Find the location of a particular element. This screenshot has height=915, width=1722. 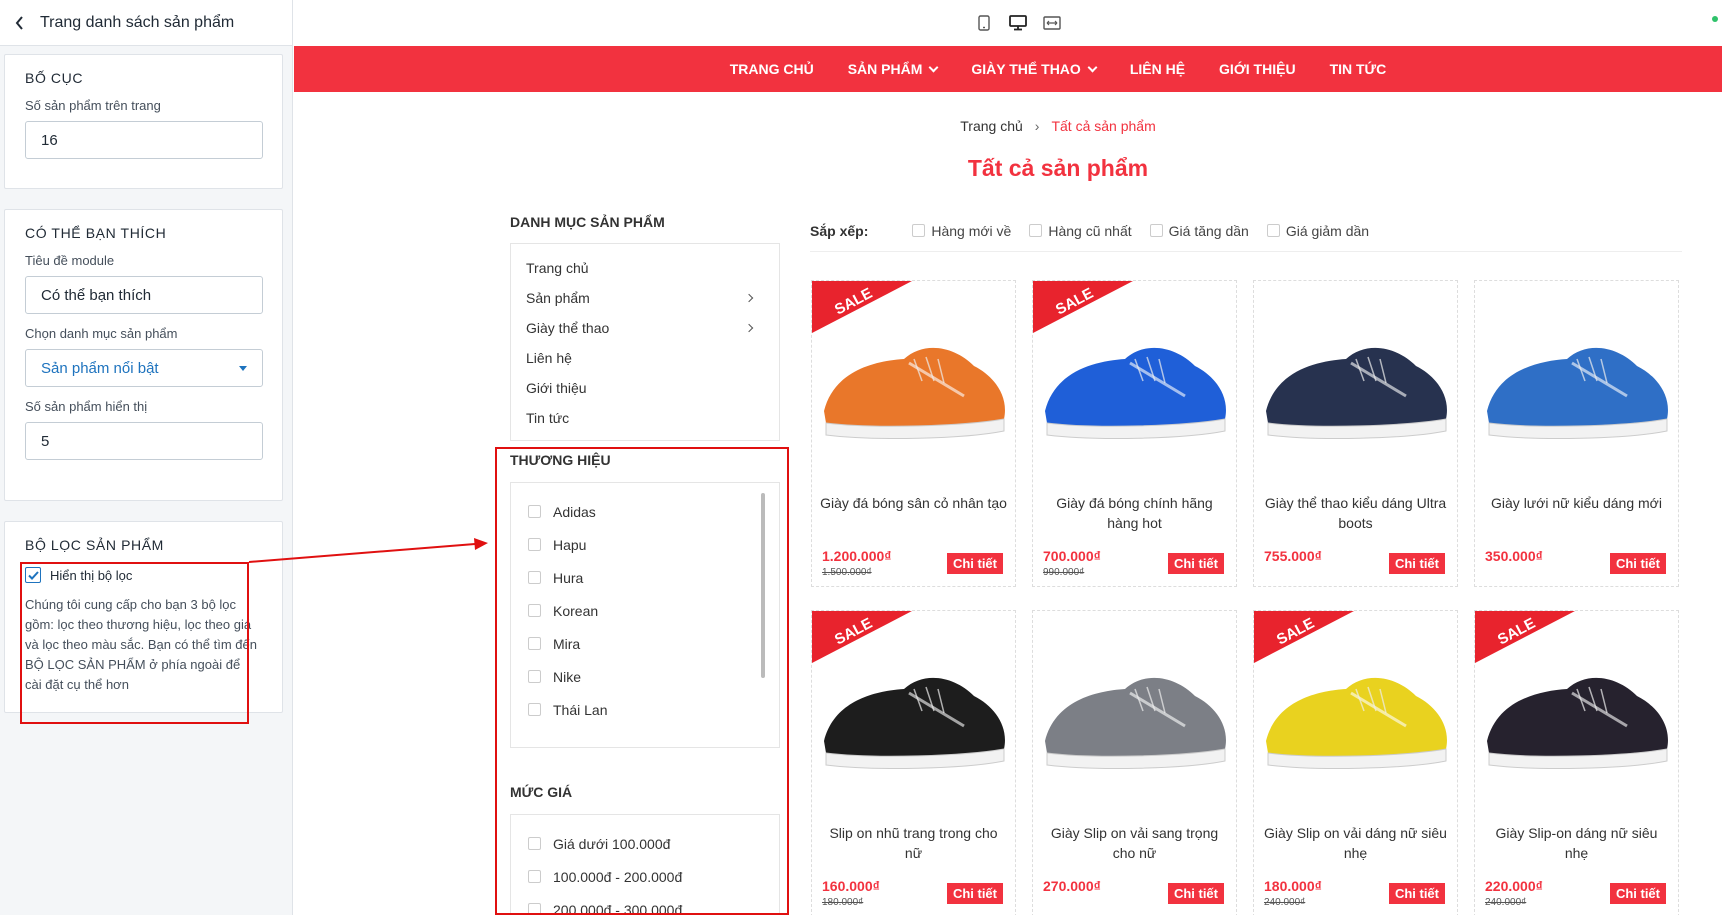

product-name: Giày thể thao kiểu dáng Ultra boots is located at coordinates (1355, 513).